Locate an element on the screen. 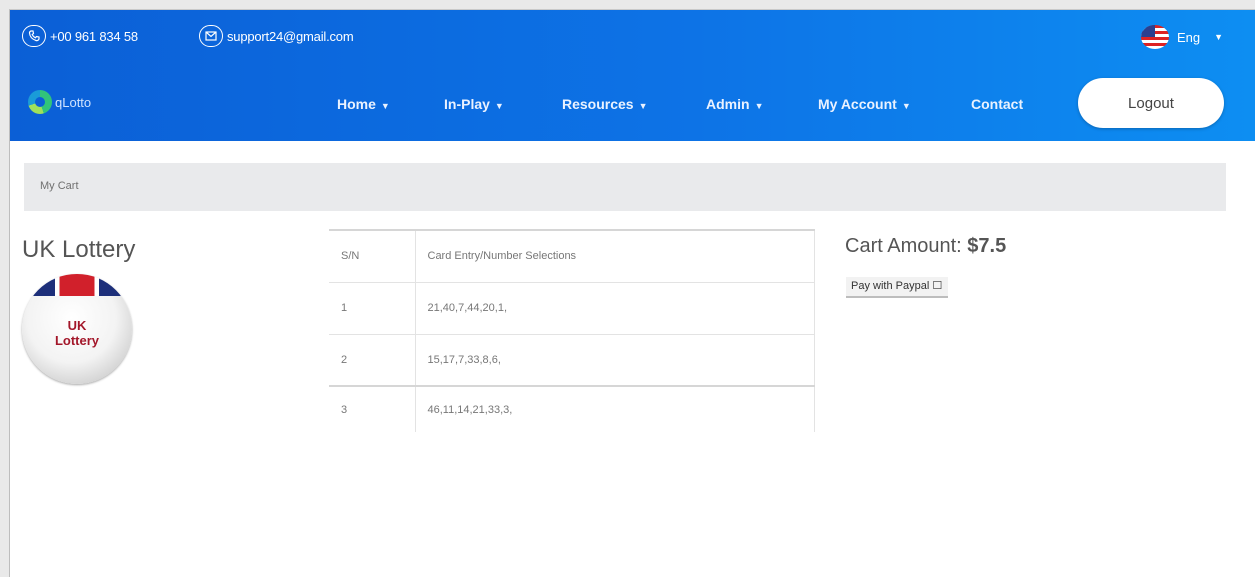 Image resolution: width=1255 pixels, height=577 pixels. row-selection: 21,40,7,44,20,1, is located at coordinates (615, 307).